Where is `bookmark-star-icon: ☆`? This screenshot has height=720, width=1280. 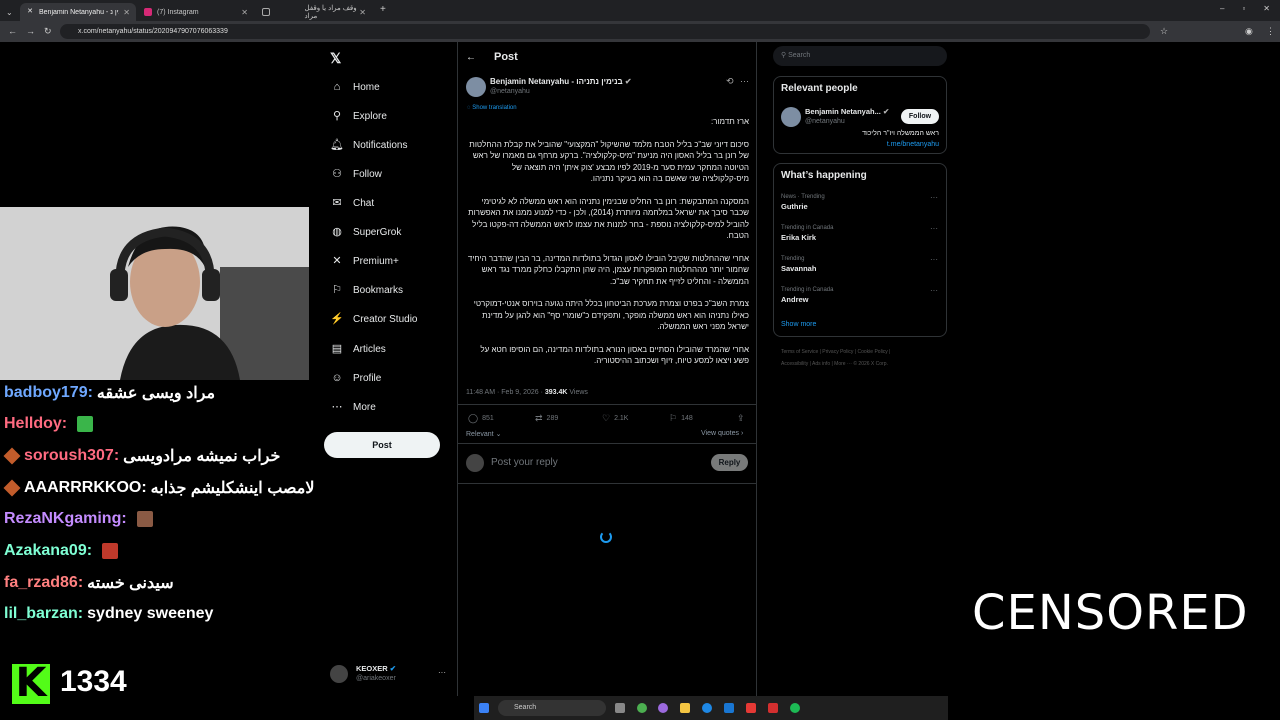
bookmark-star-icon: ☆ is located at coordinates (1164, 31).